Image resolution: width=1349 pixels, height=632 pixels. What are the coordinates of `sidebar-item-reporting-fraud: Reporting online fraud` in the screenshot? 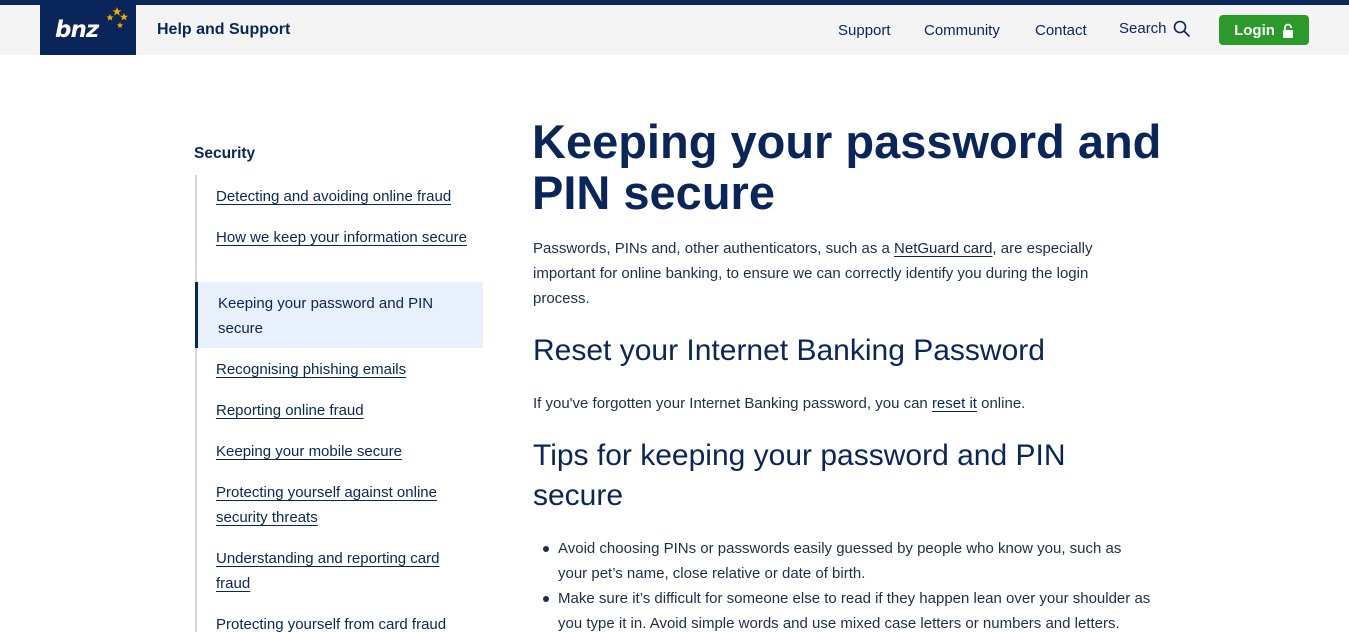 It's located at (346, 410).